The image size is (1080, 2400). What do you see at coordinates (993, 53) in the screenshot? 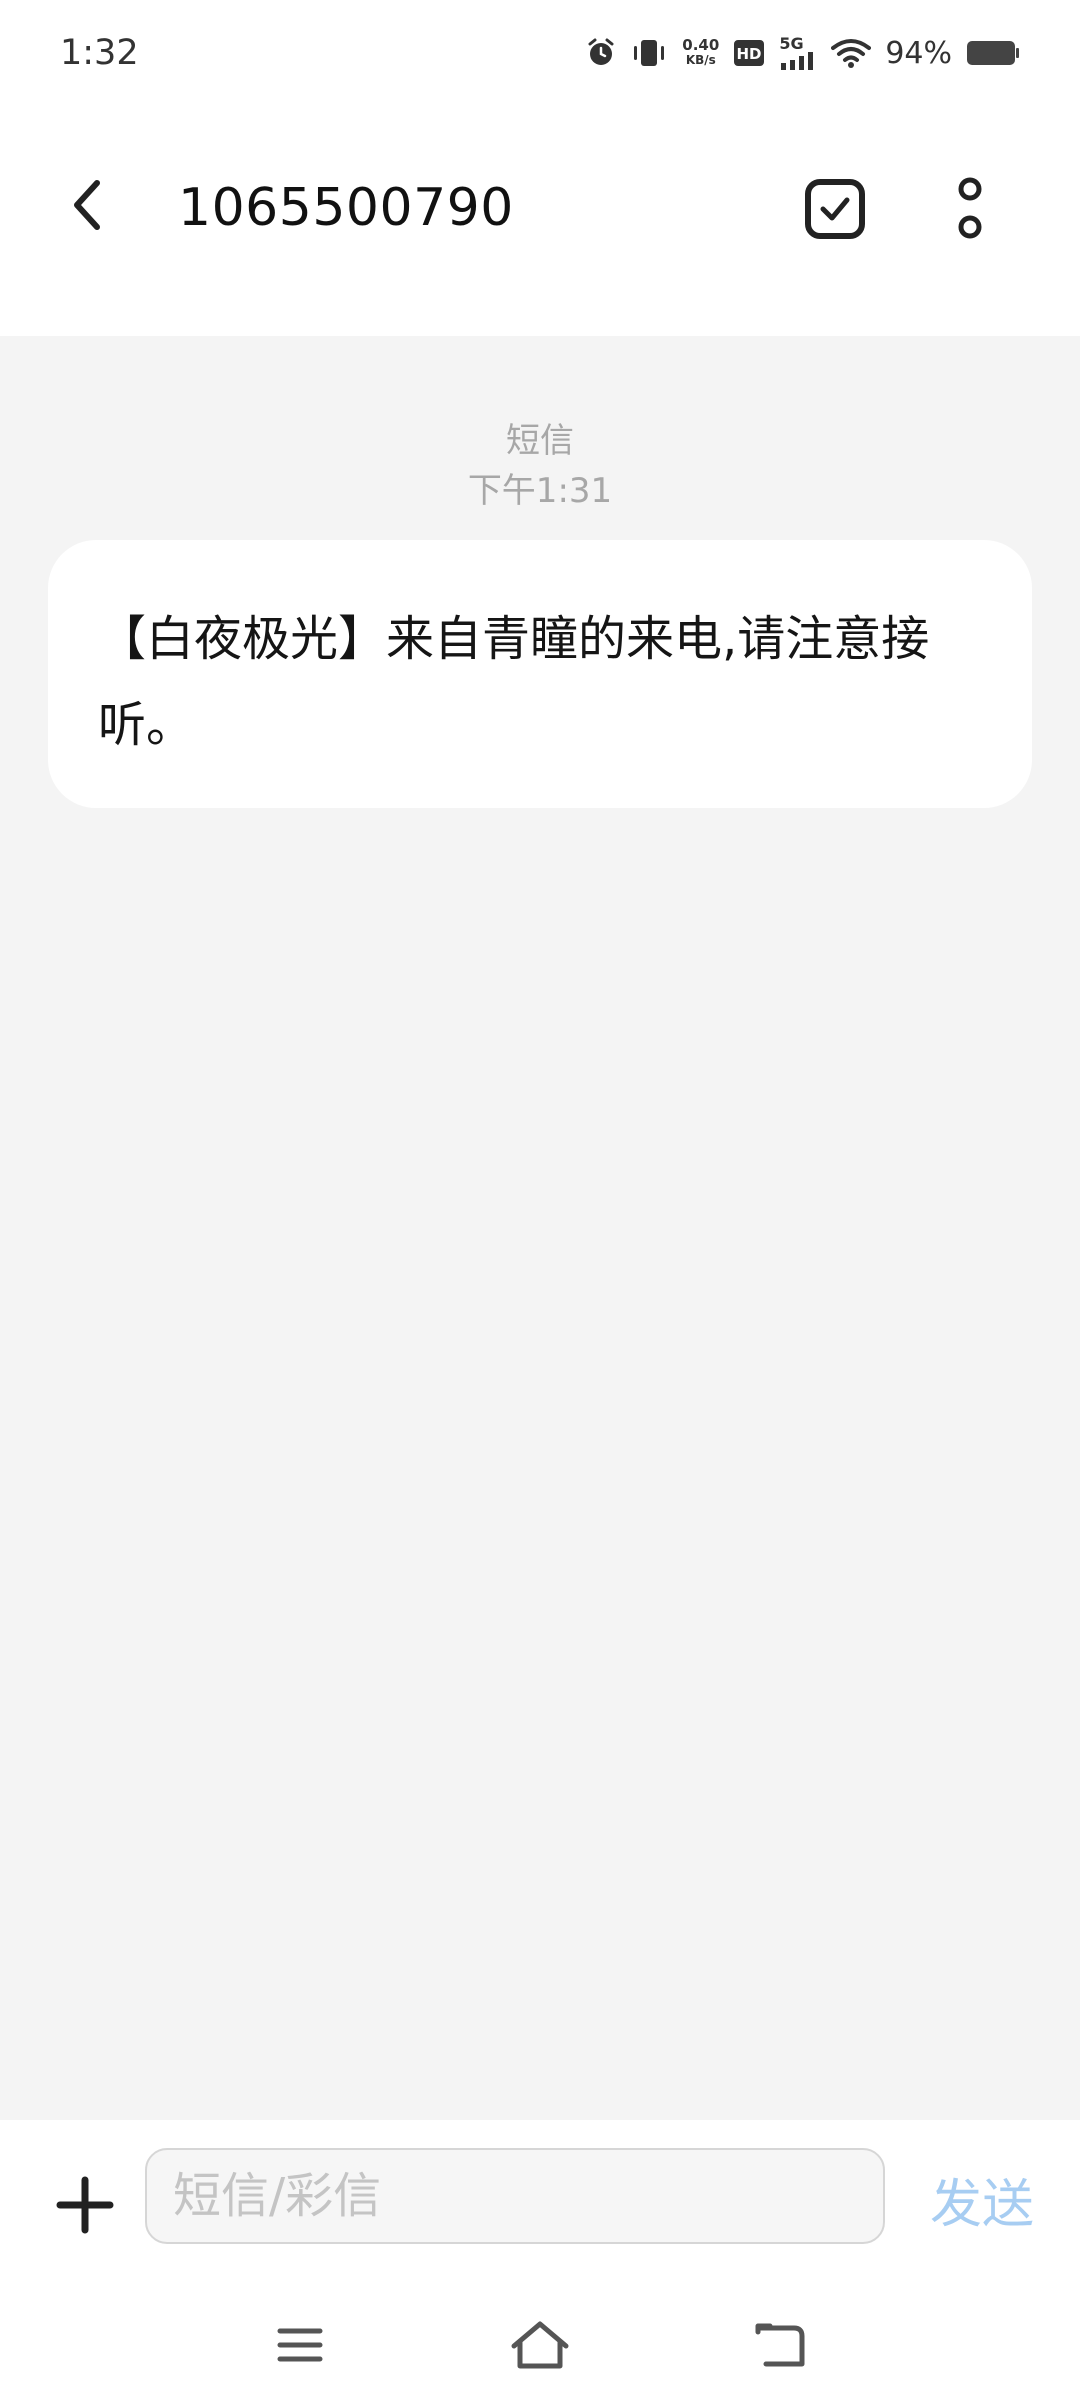
I see `battery-icon` at bounding box center [993, 53].